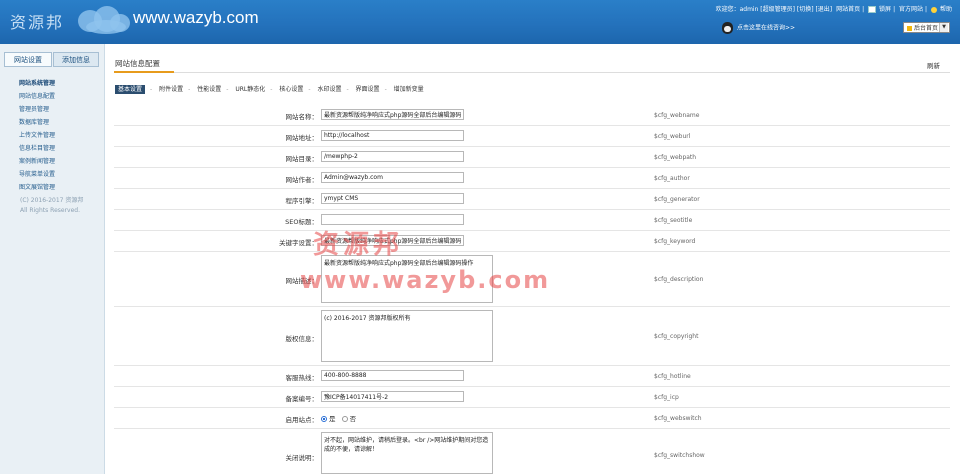 This screenshot has height=474, width=960. I want to click on sidebar-item-columns: 信息栏目管理, so click(37, 148).